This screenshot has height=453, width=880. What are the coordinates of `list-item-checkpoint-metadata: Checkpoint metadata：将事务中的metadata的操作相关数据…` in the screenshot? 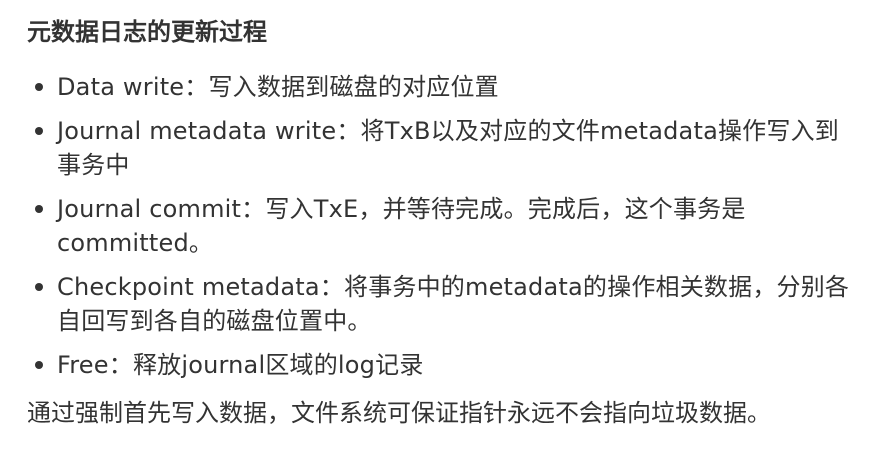 It's located at (443, 304).